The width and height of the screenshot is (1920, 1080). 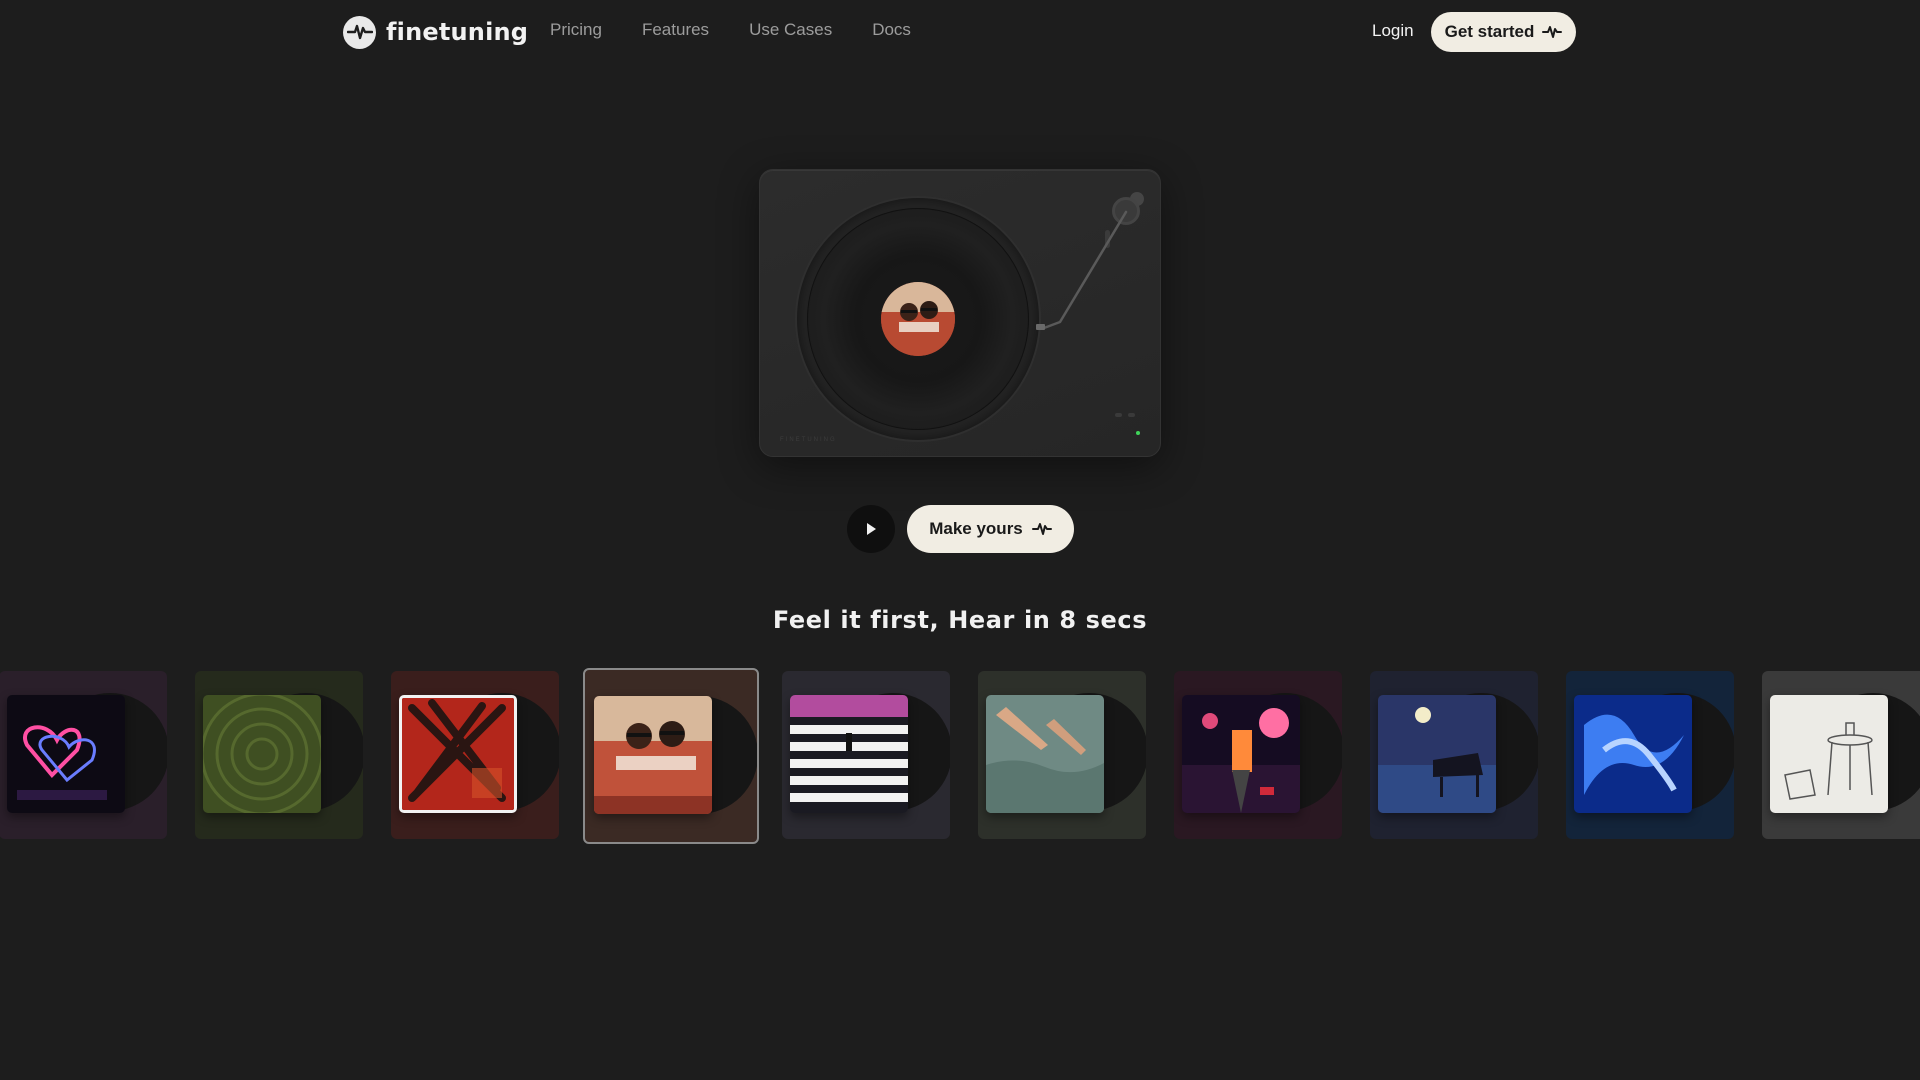 What do you see at coordinates (66, 754) in the screenshot?
I see `album-cover-neon-hearts` at bounding box center [66, 754].